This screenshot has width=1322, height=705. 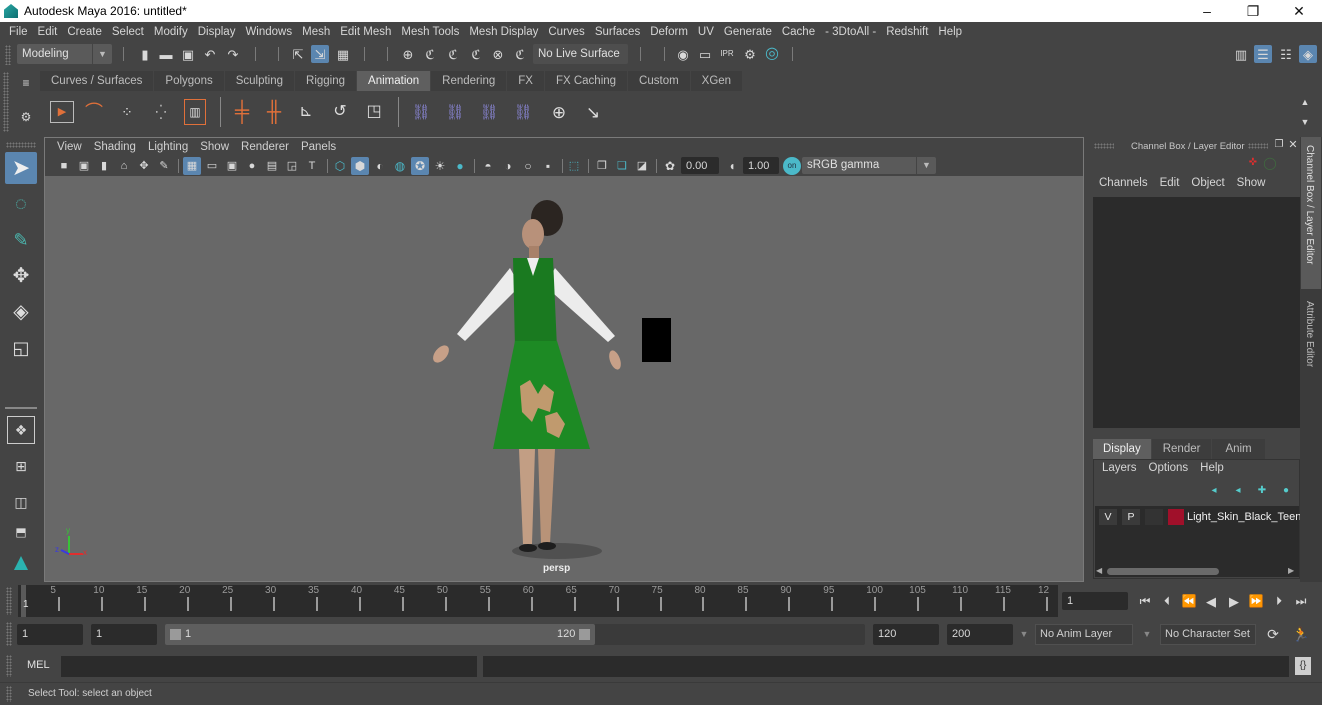 What do you see at coordinates (212, 166) in the screenshot?
I see `film-gate-icon: ▭` at bounding box center [212, 166].